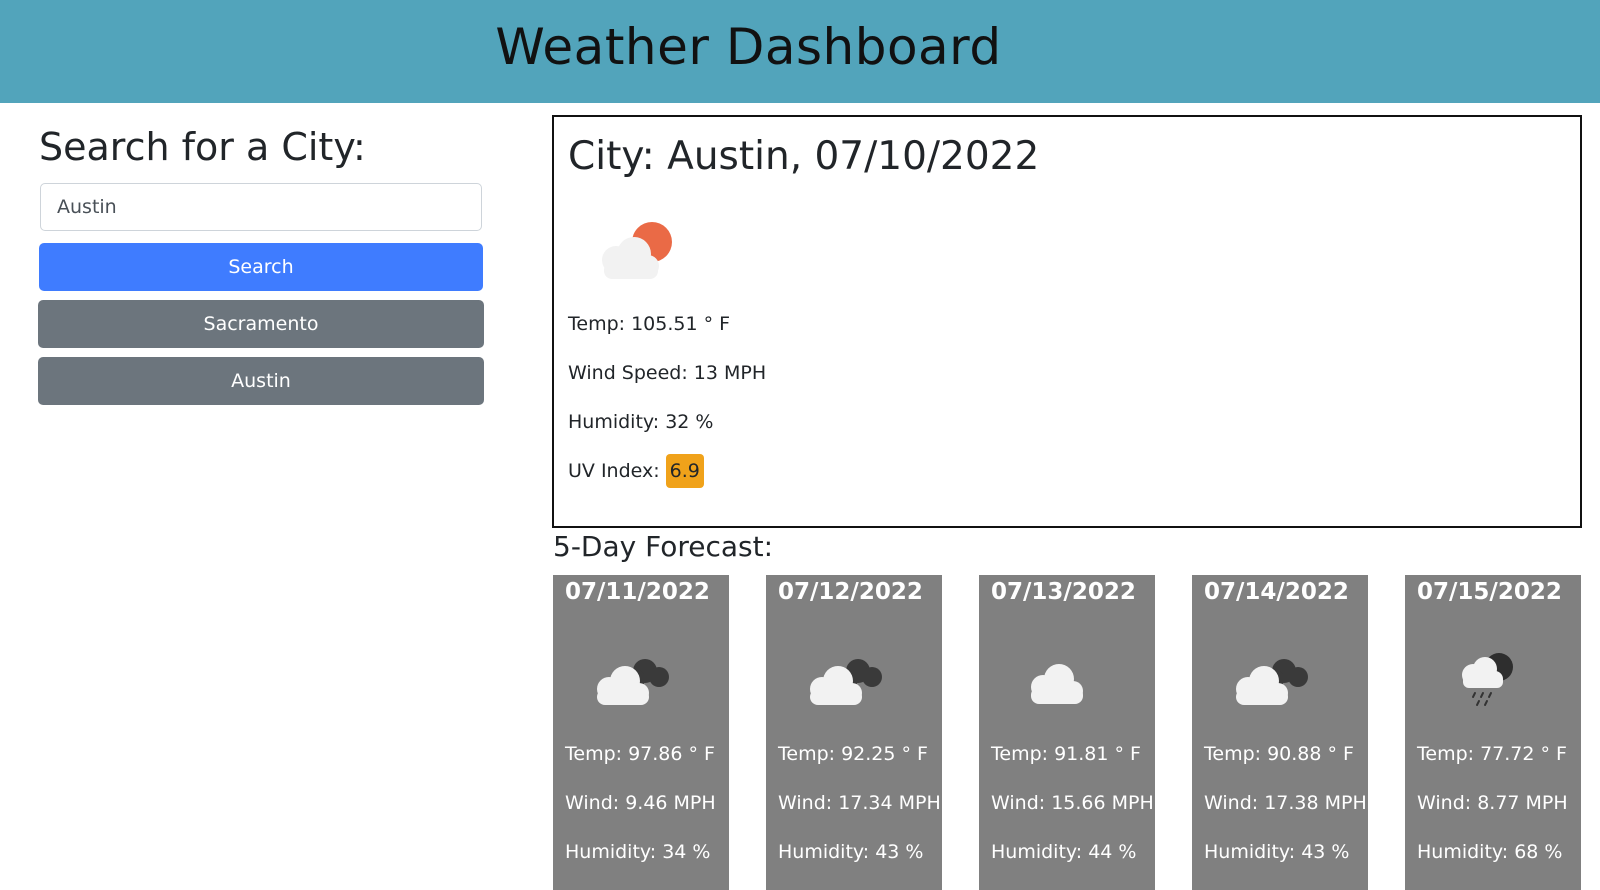 The height and width of the screenshot is (890, 1600). What do you see at coordinates (1489, 592) in the screenshot?
I see `forecast-date: 07/15/2022` at bounding box center [1489, 592].